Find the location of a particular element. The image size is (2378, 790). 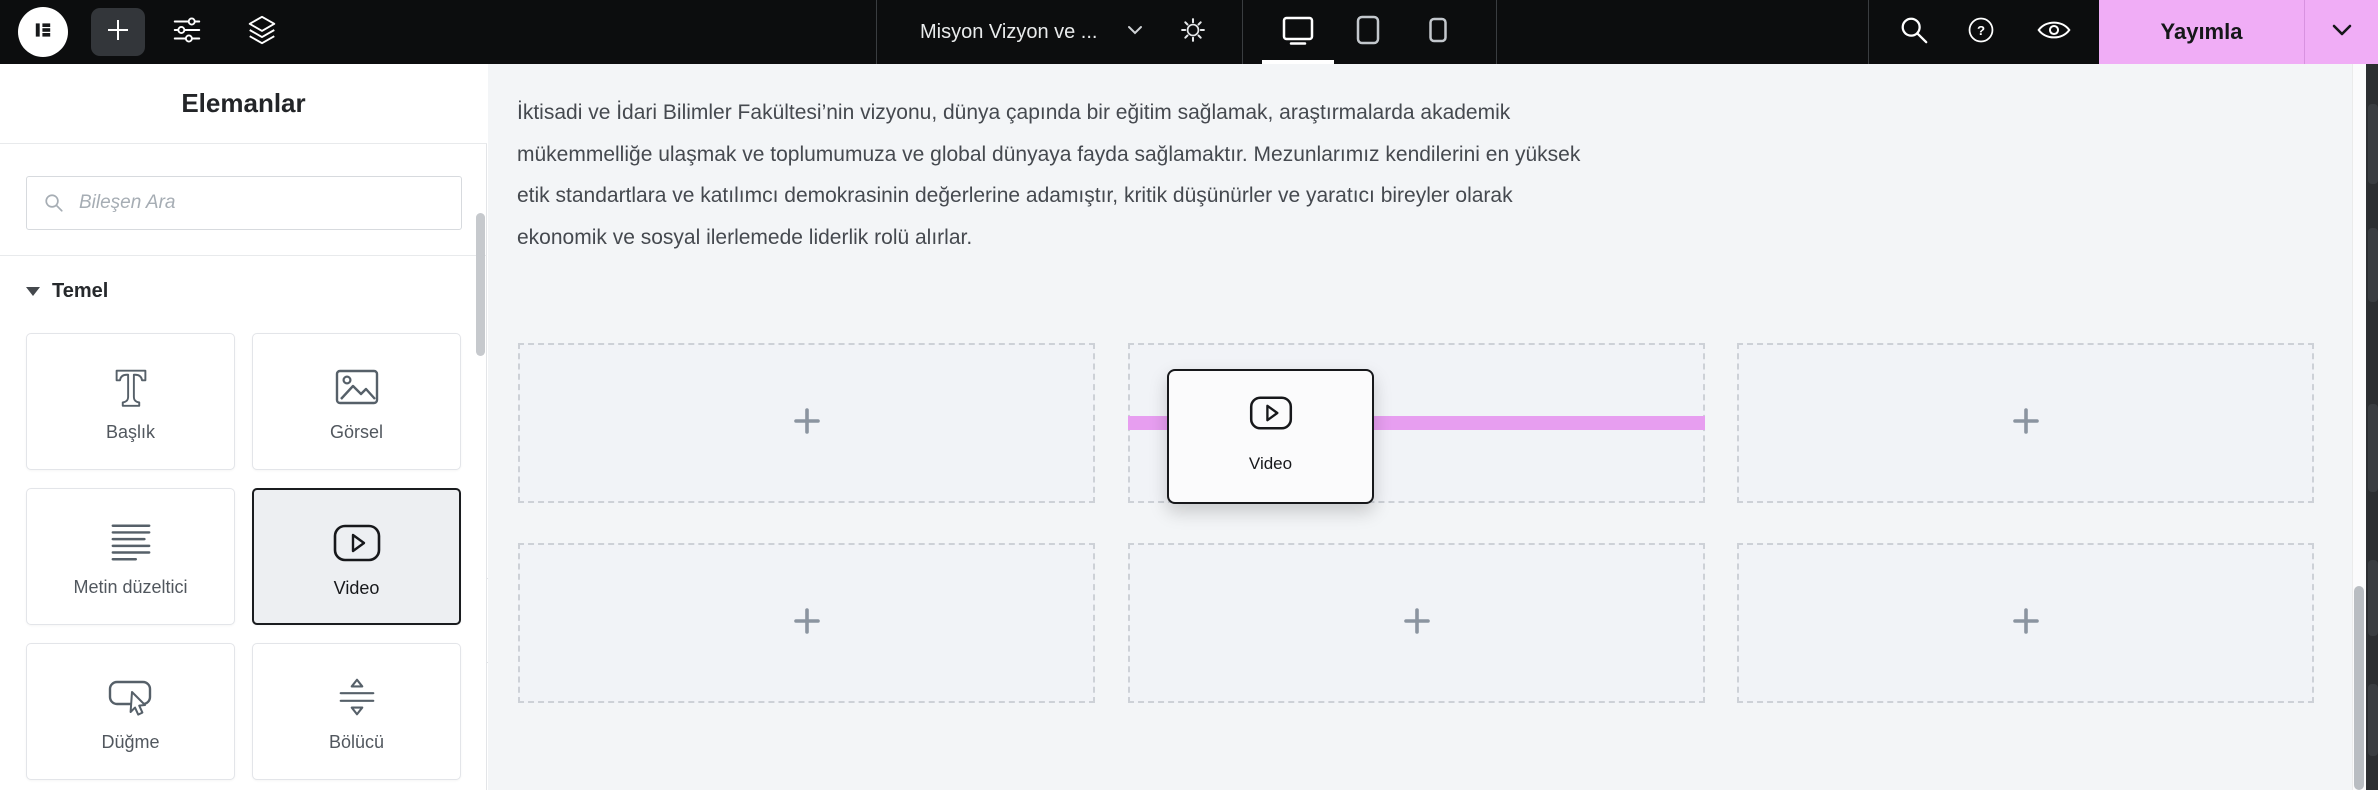

desktop-icon is located at coordinates (1298, 32).